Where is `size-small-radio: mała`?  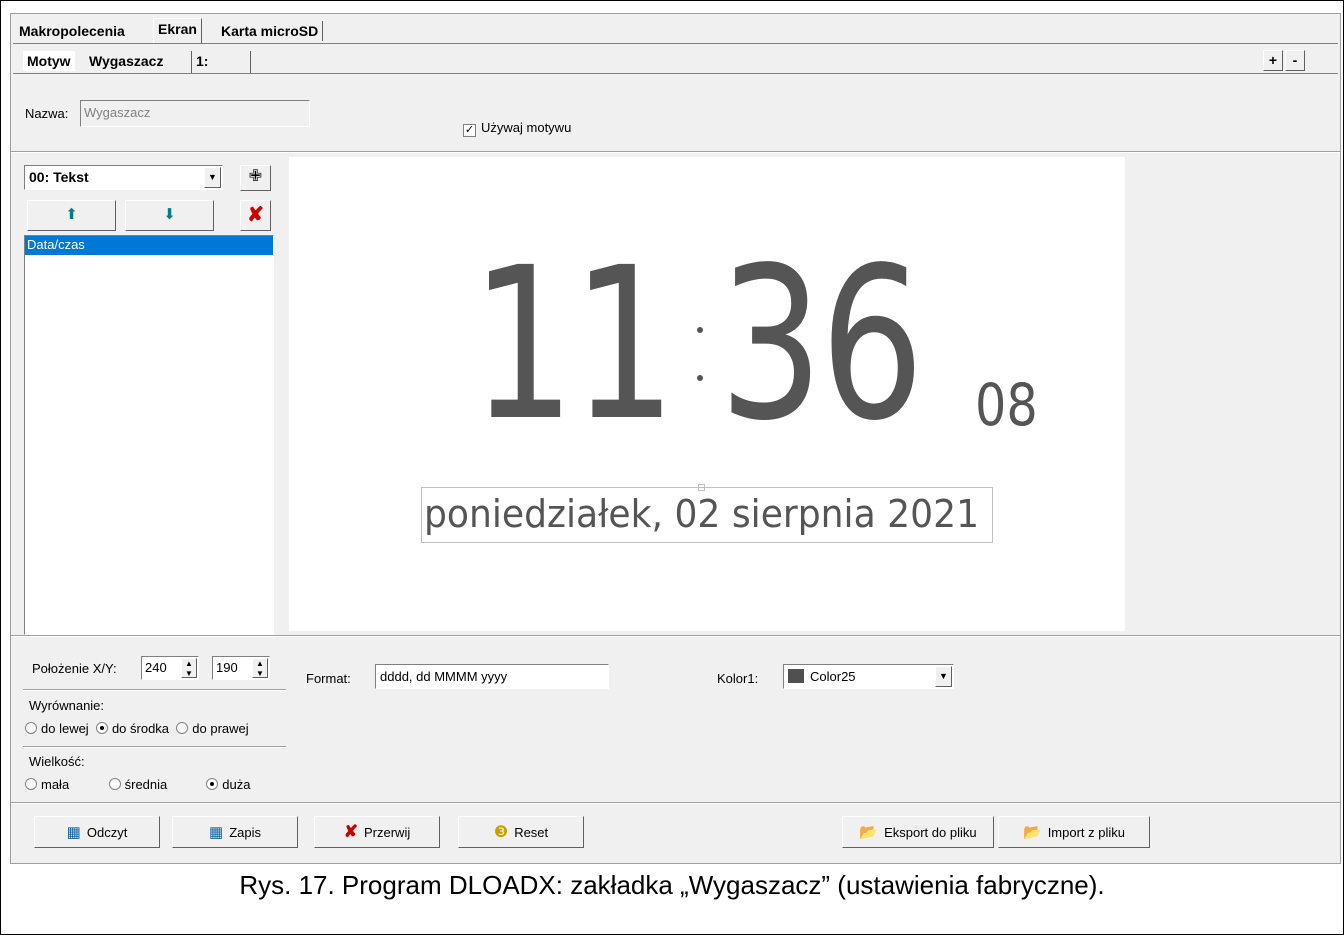
size-small-radio: mała is located at coordinates (65, 784).